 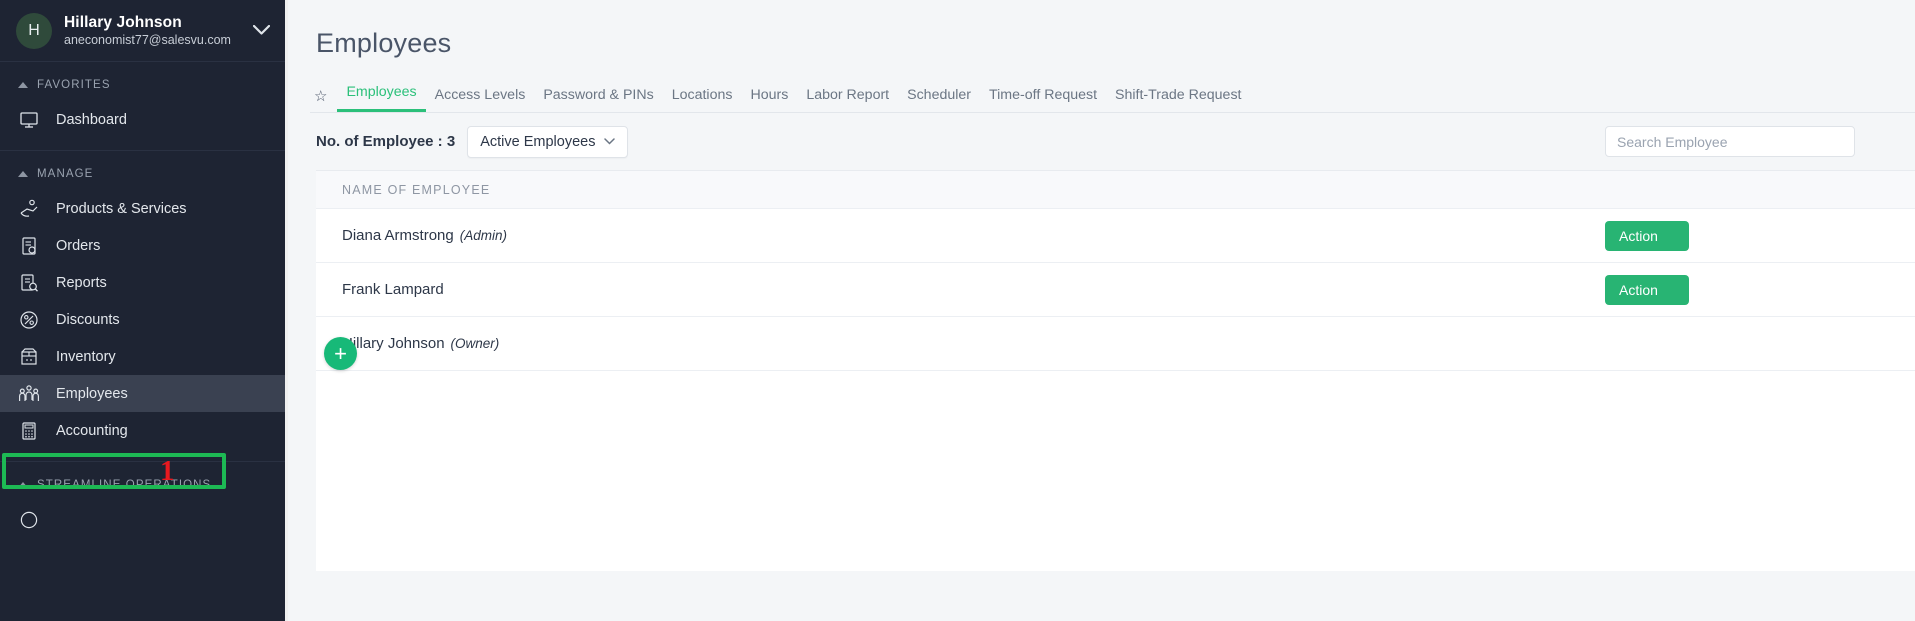 I want to click on people-group-icon, so click(x=29, y=394).